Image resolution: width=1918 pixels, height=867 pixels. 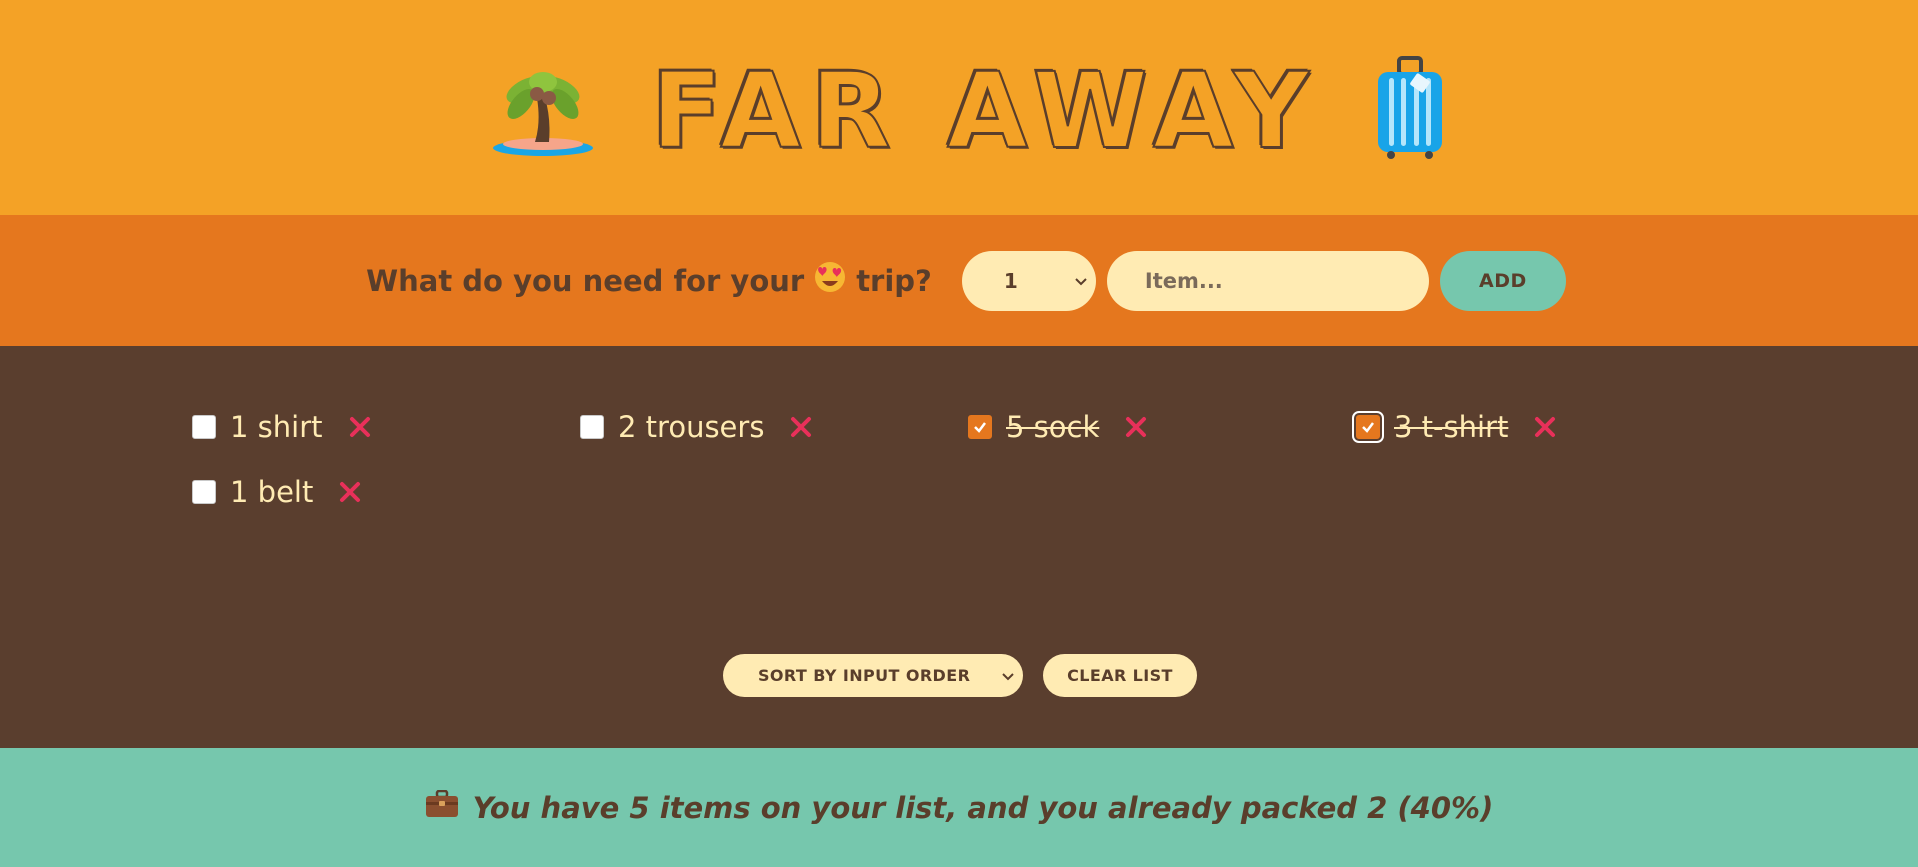 What do you see at coordinates (1502, 280) in the screenshot?
I see `add-button: ADD` at bounding box center [1502, 280].